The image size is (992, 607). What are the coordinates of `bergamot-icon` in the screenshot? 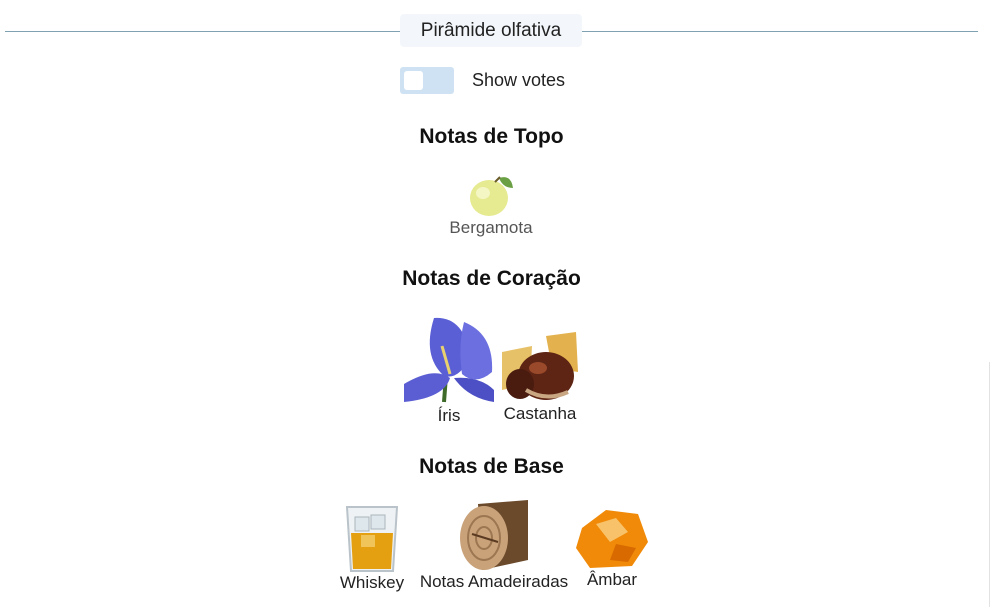 It's located at (491, 195).